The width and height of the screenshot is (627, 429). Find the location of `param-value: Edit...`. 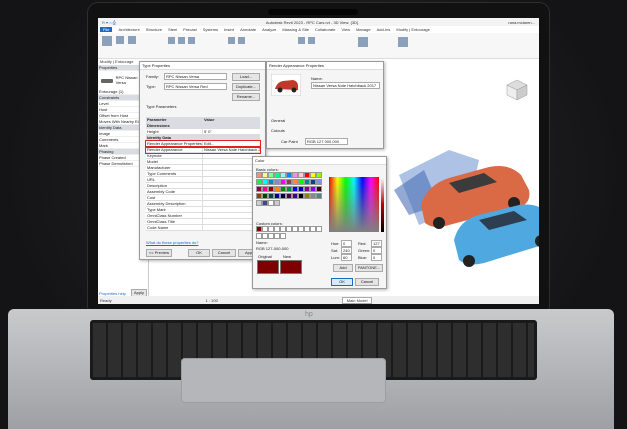

param-value: Edit... is located at coordinates (231, 143).